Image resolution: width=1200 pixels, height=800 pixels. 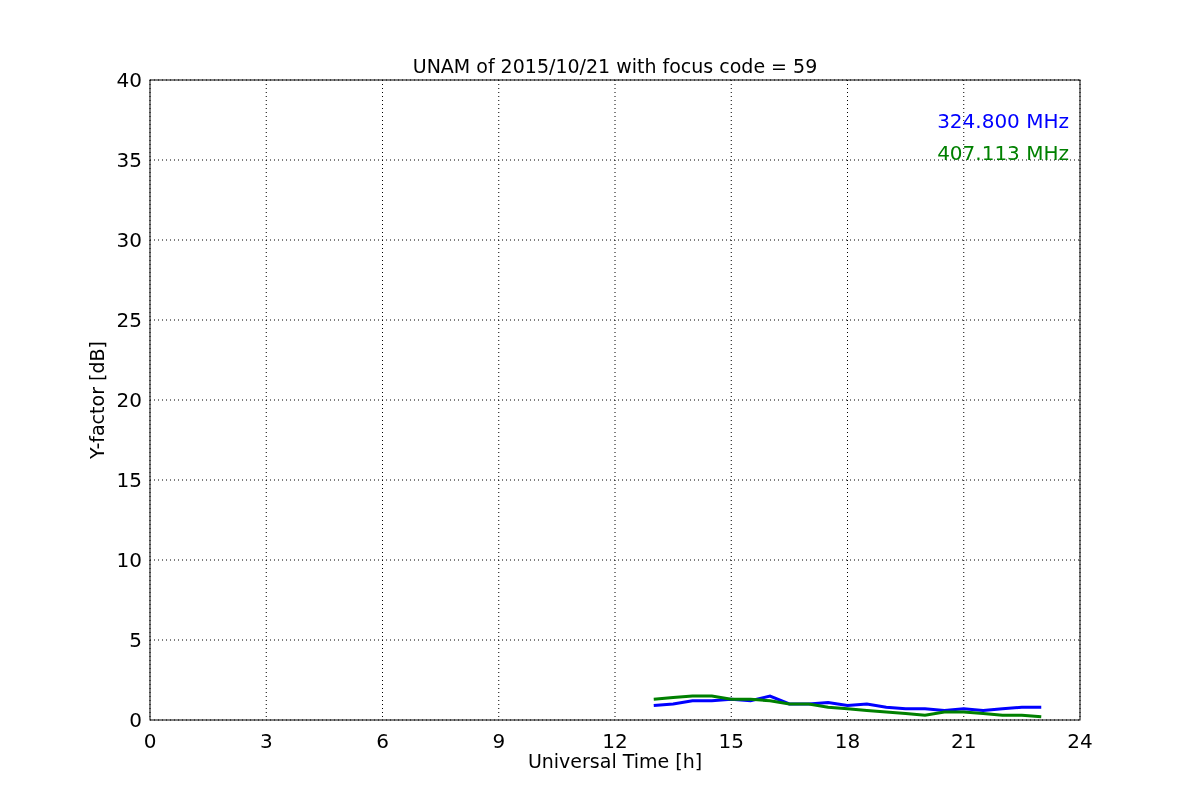 I want to click on legend-label: 407.113 MHz, so click(x=1003, y=153).